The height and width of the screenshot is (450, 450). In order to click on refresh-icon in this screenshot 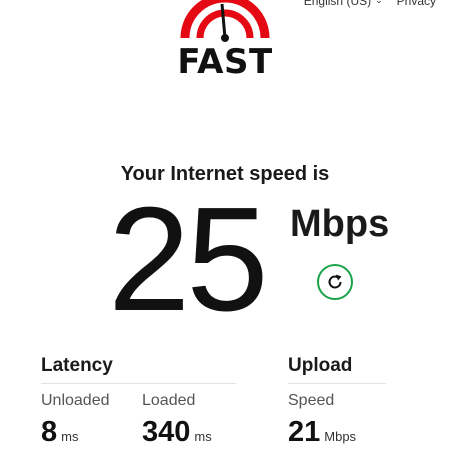, I will do `click(335, 281)`.